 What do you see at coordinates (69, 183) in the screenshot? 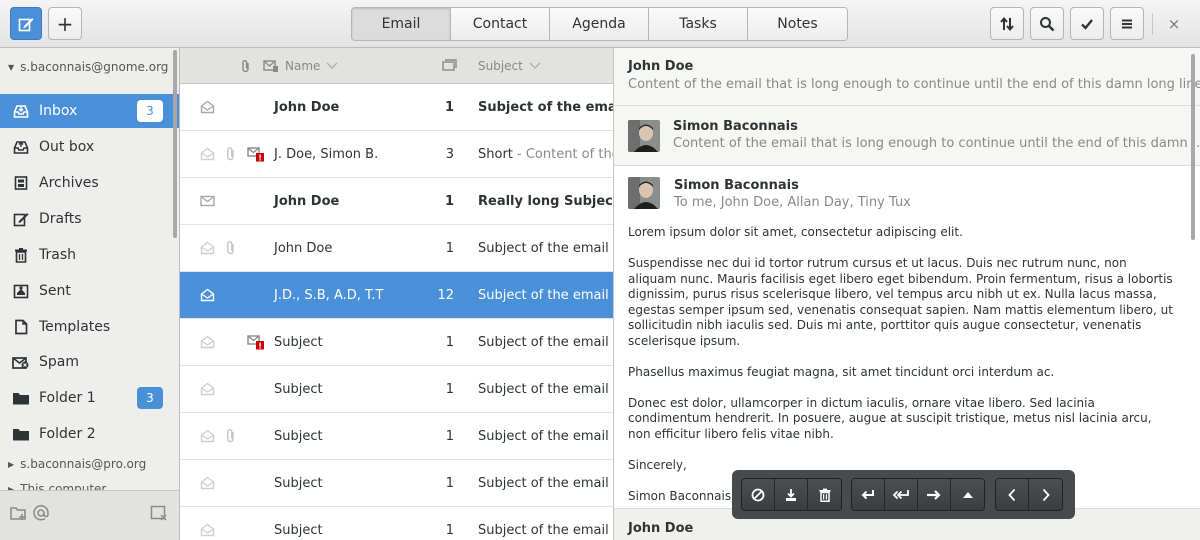
I see `sidebar-item-label: Archives` at bounding box center [69, 183].